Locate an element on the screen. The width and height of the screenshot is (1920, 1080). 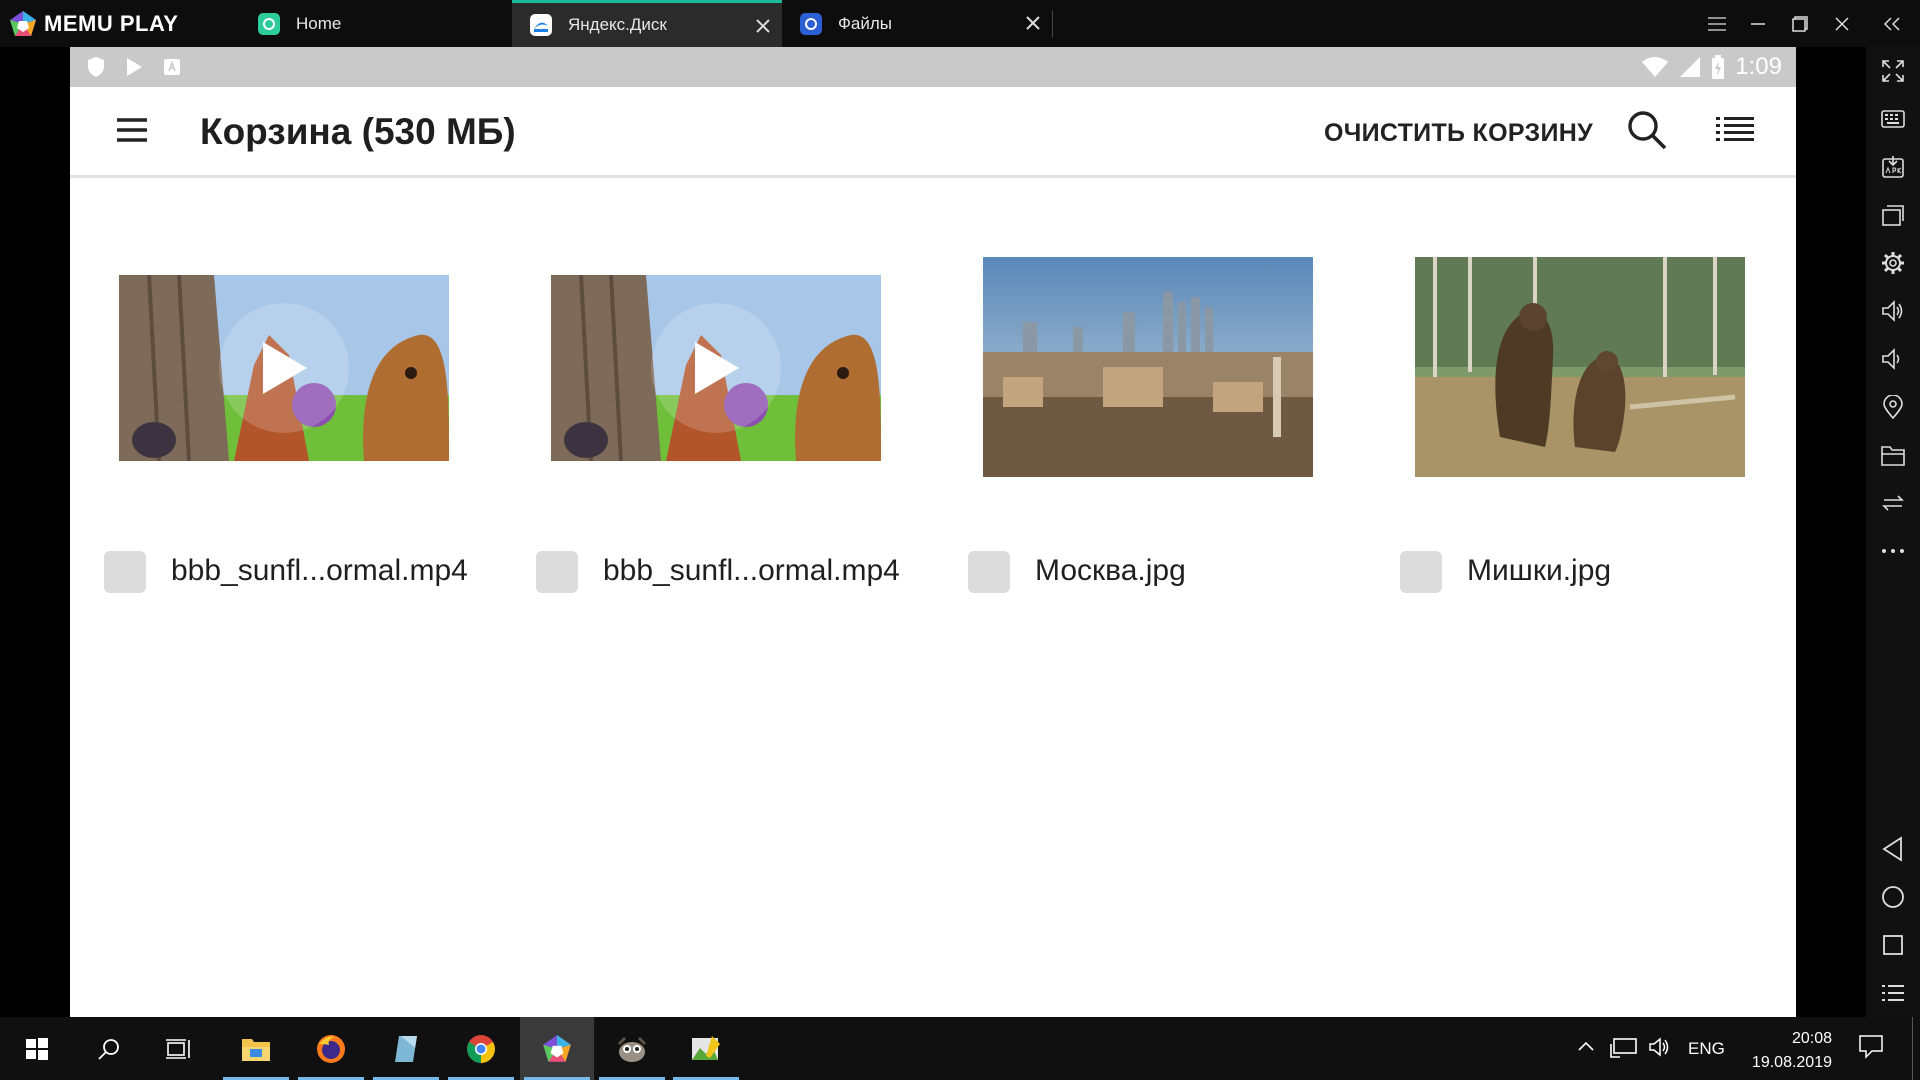
minimize-icon is located at coordinates (1758, 24).